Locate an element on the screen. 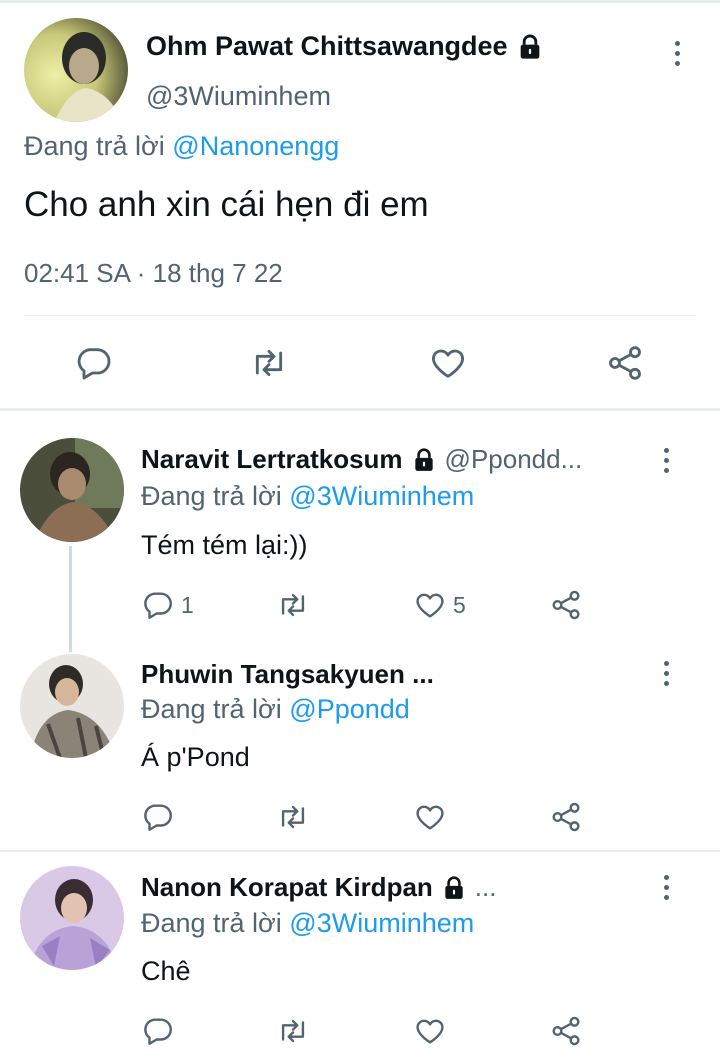  author-name-row: Ohm Pawat Chittsawangdee is located at coordinates (345, 46).